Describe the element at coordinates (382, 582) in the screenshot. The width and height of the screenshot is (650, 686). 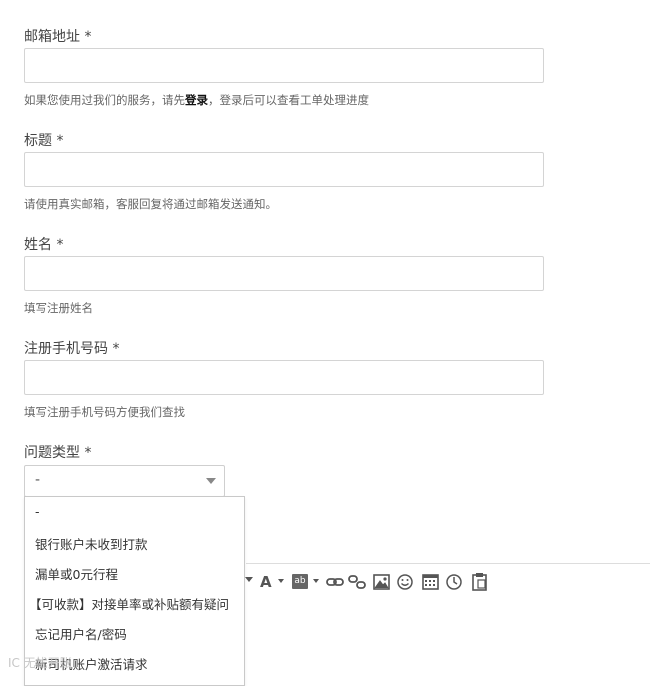
I see `image-icon` at that location.